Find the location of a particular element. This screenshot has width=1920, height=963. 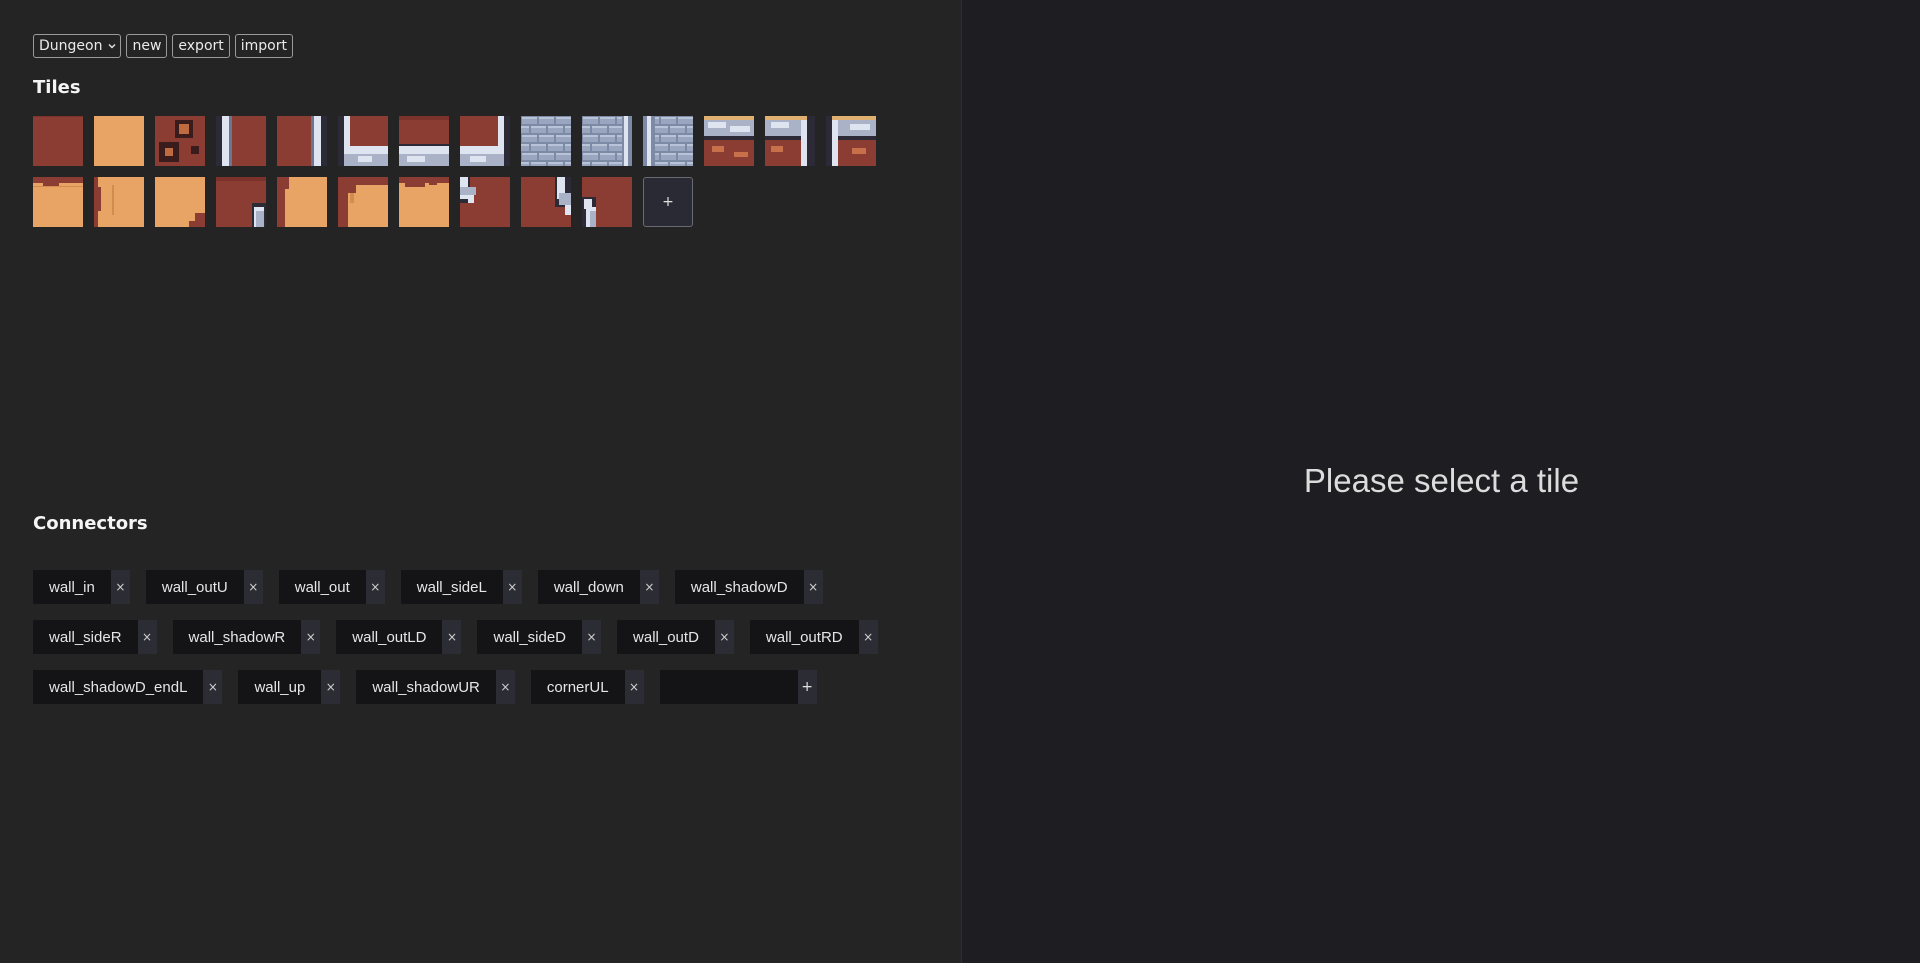

connector-chip: wall_sideD × is located at coordinates (539, 637).